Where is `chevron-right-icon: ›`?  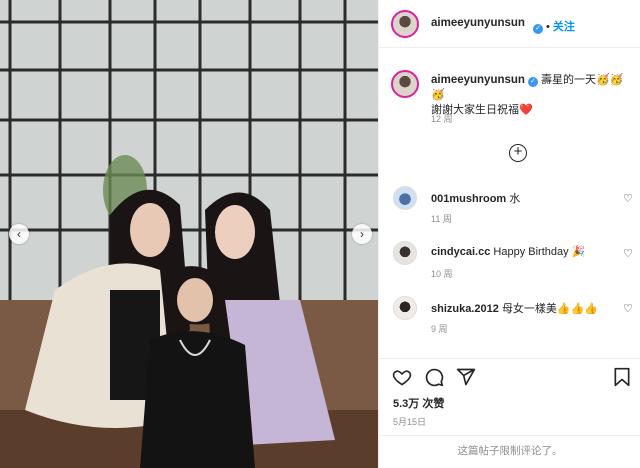 chevron-right-icon: › is located at coordinates (362, 234).